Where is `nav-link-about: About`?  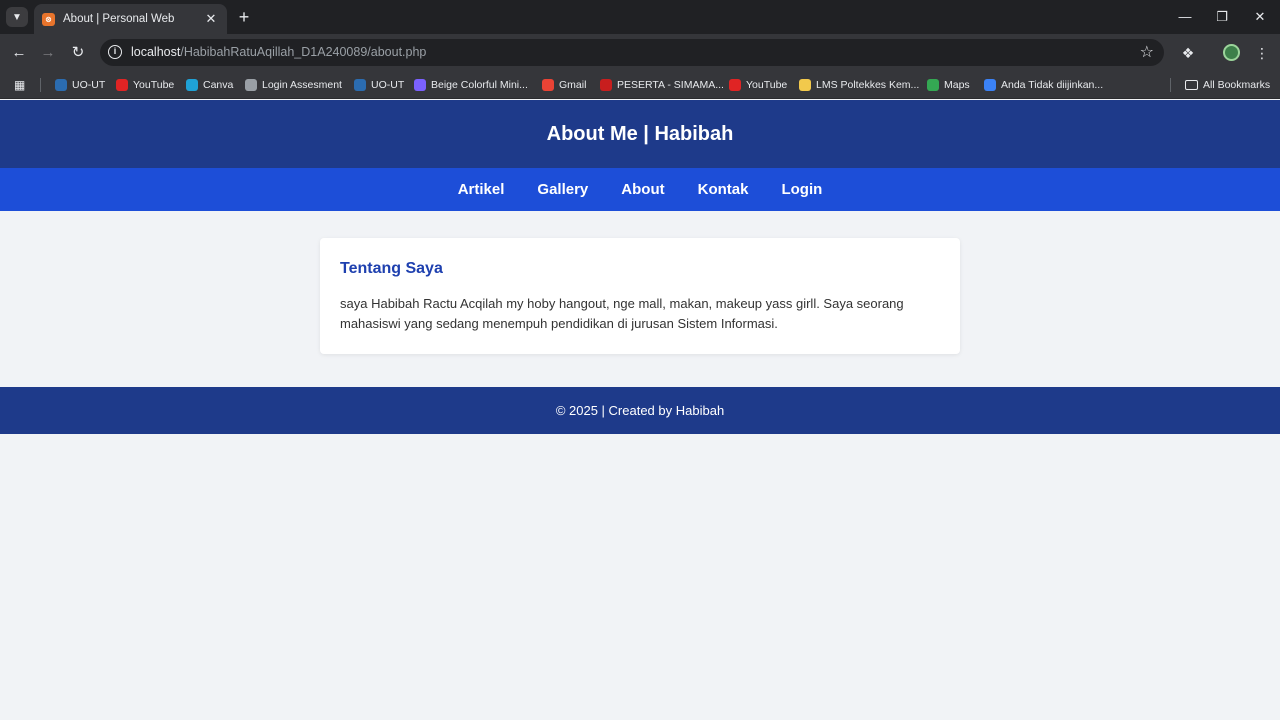
nav-link-about: About is located at coordinates (642, 189).